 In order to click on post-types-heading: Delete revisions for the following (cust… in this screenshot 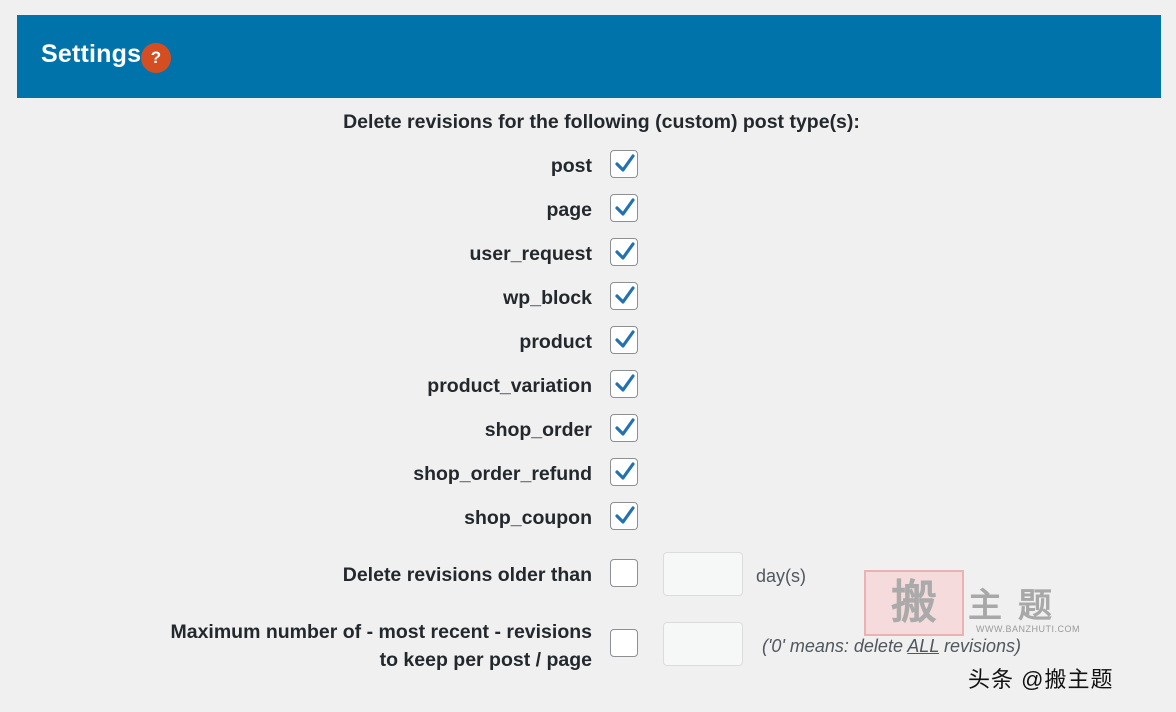, I will do `click(601, 122)`.